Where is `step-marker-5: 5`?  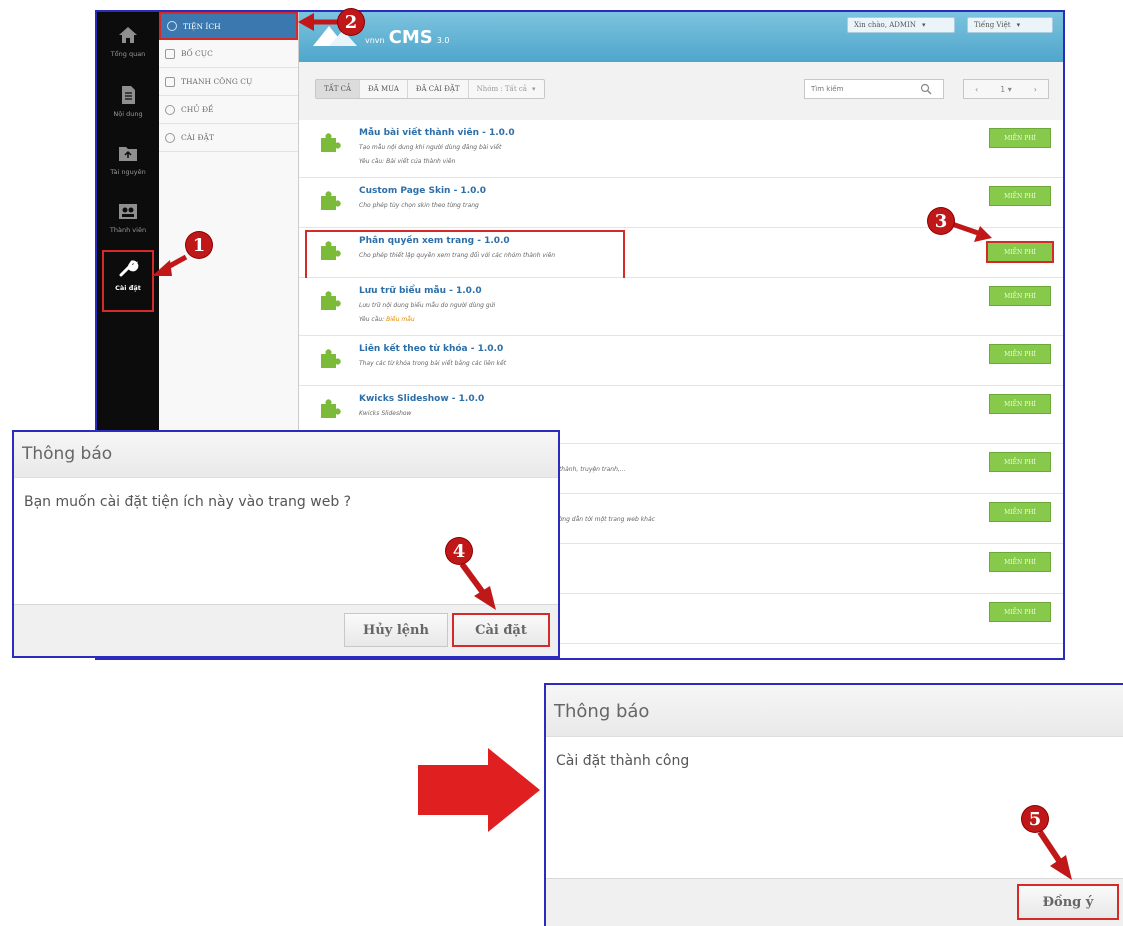 step-marker-5: 5 is located at coordinates (1035, 819).